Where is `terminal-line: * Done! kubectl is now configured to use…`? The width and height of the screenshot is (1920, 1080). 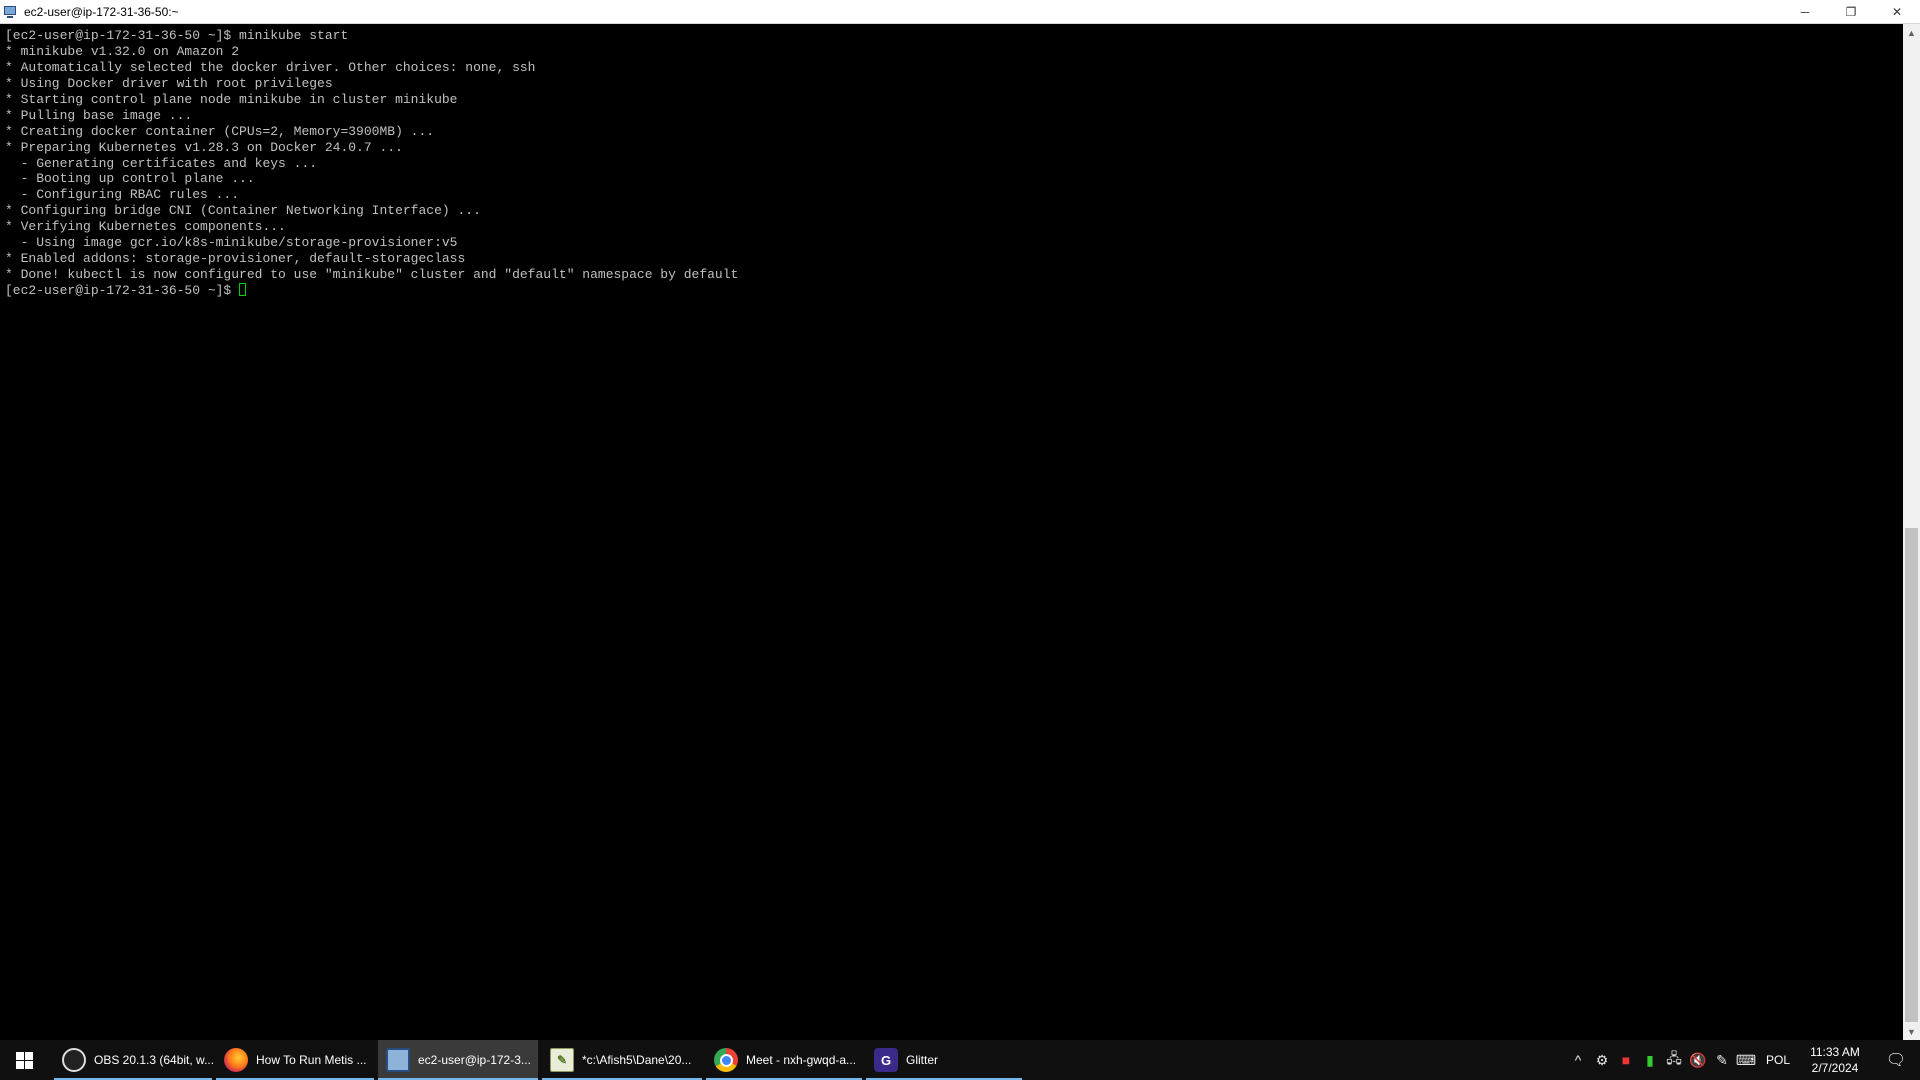
terminal-line: * Done! kubectl is now configured to use… is located at coordinates (372, 275).